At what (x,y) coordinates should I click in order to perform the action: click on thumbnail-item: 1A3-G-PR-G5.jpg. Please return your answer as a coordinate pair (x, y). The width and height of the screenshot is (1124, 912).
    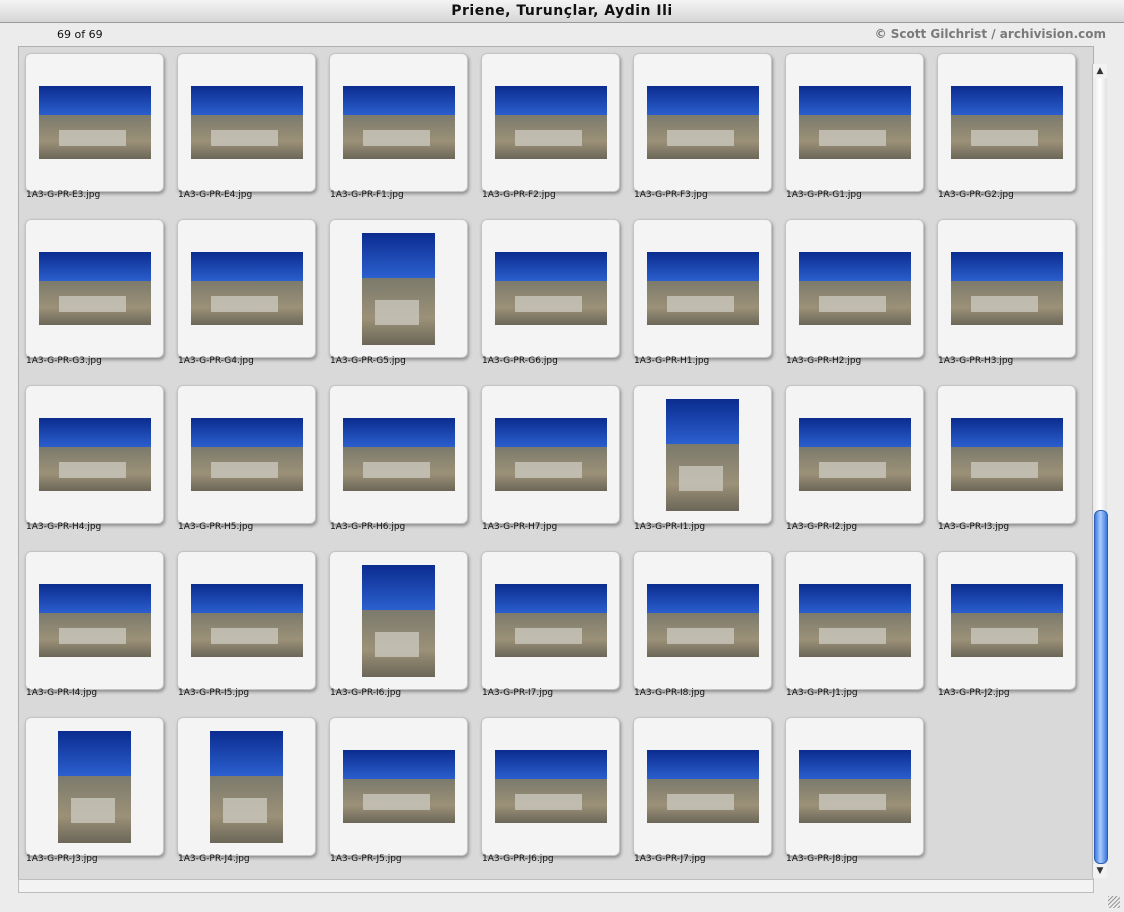
    Looking at the image, I should click on (399, 296).